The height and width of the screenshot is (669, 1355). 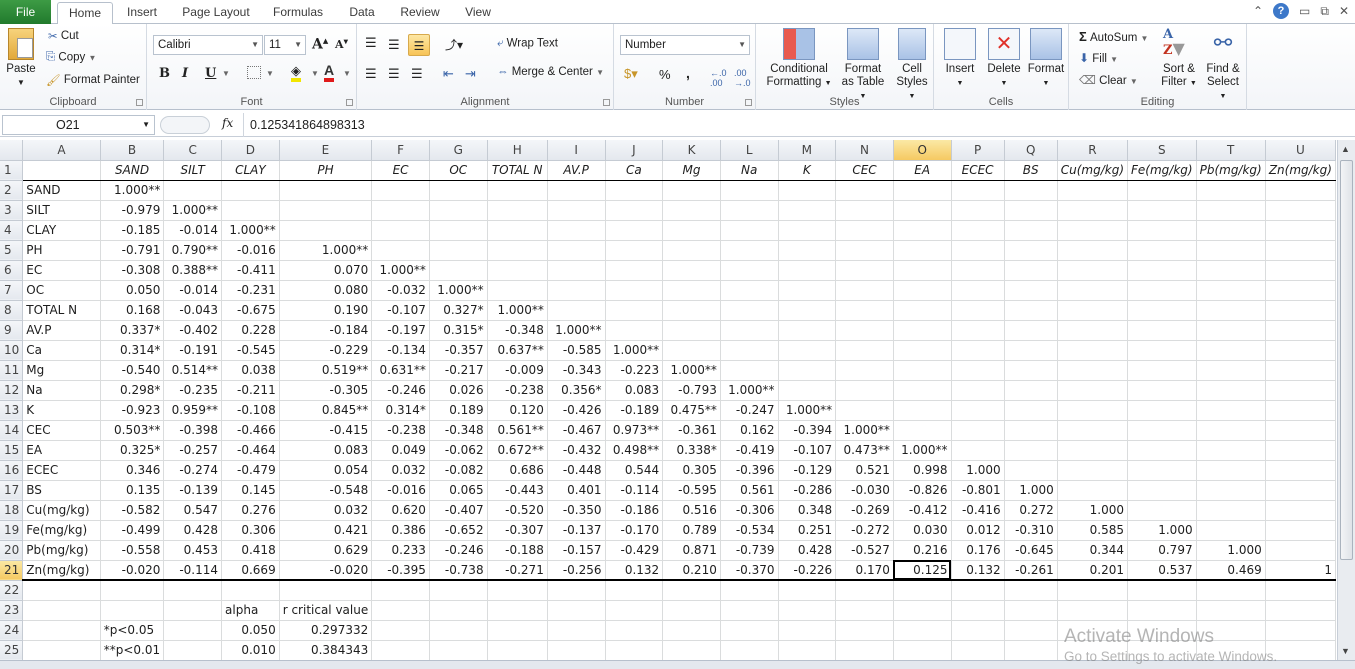 I want to click on note-cell: r critical value, so click(x=326, y=610).